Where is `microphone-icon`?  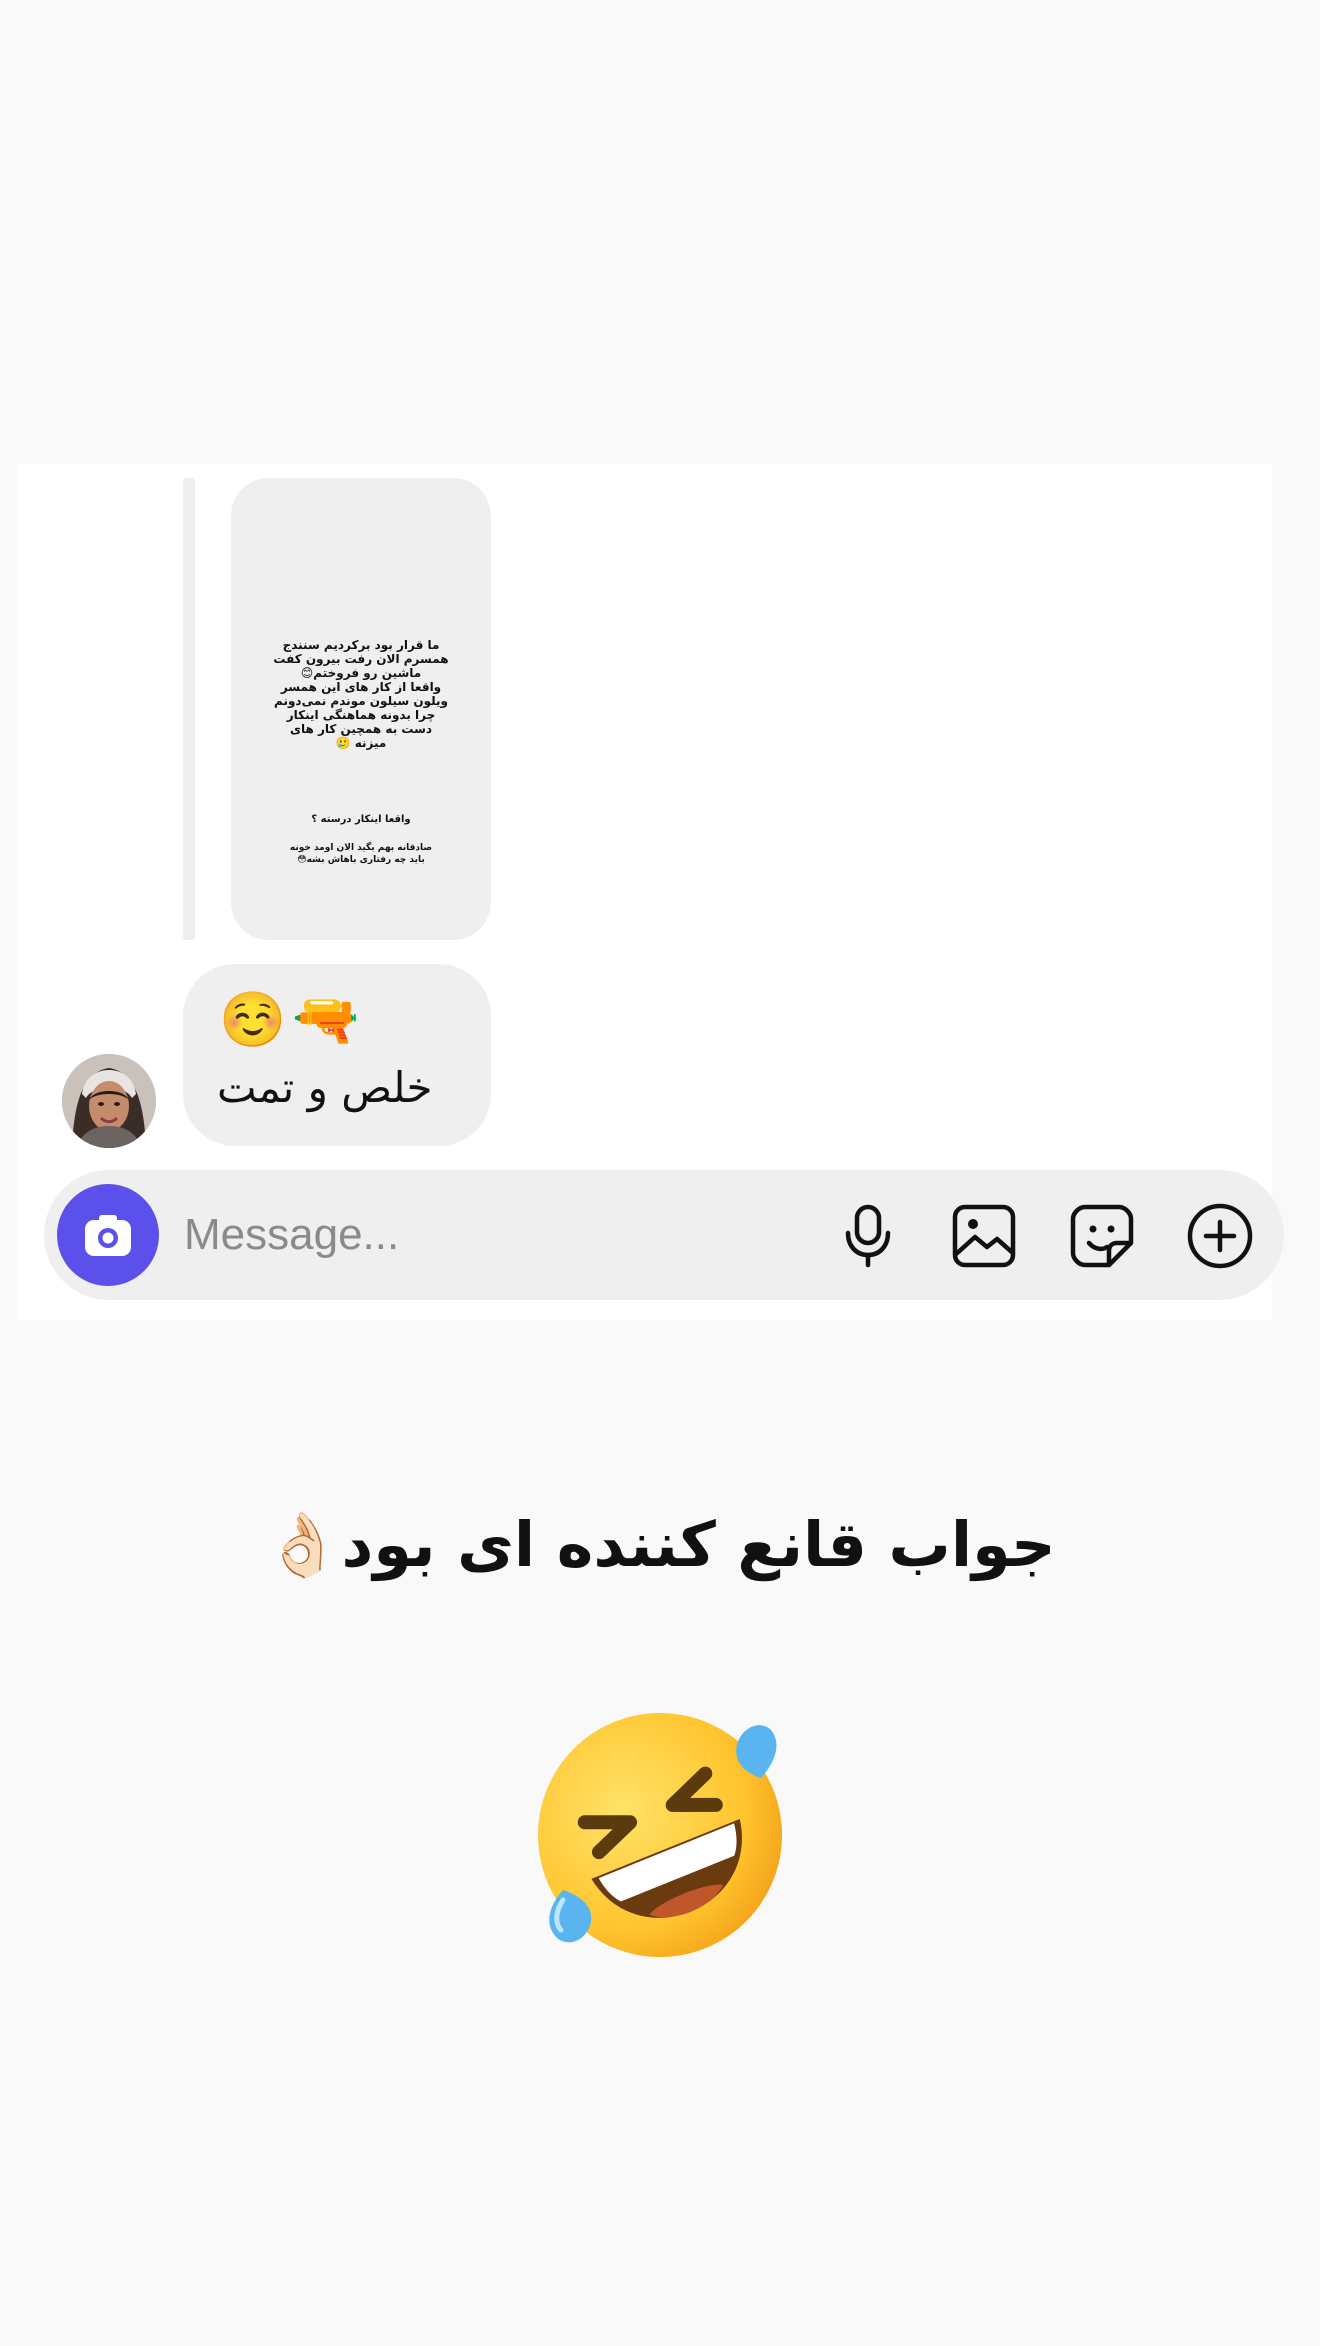 microphone-icon is located at coordinates (868, 1236).